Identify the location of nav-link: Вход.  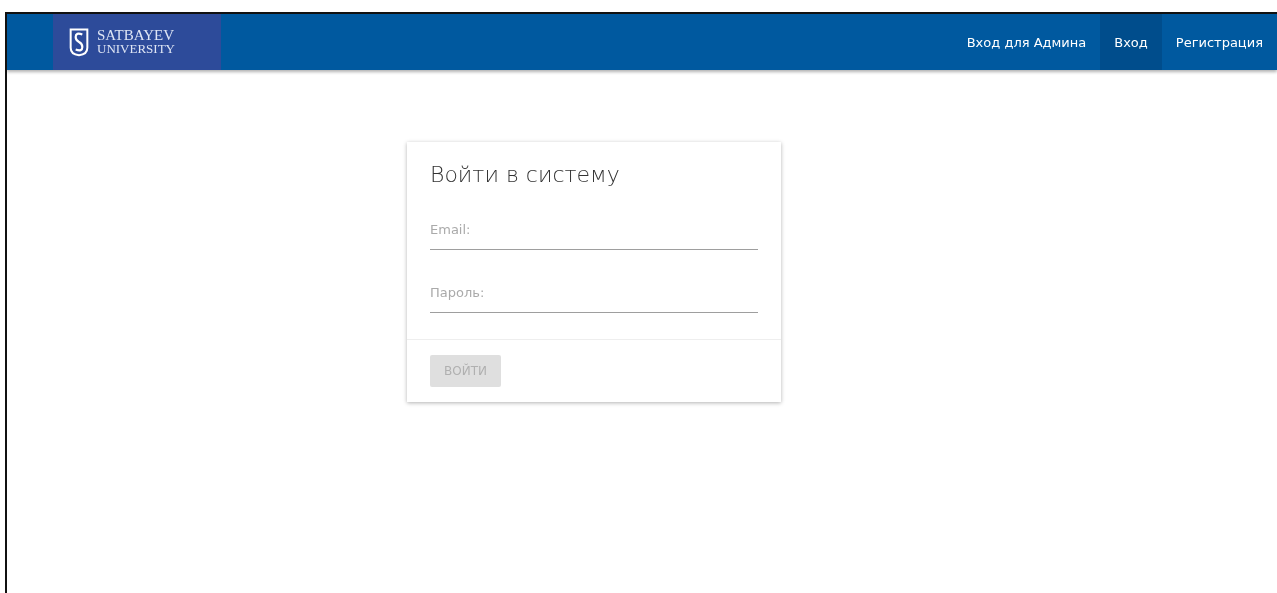
(1131, 42).